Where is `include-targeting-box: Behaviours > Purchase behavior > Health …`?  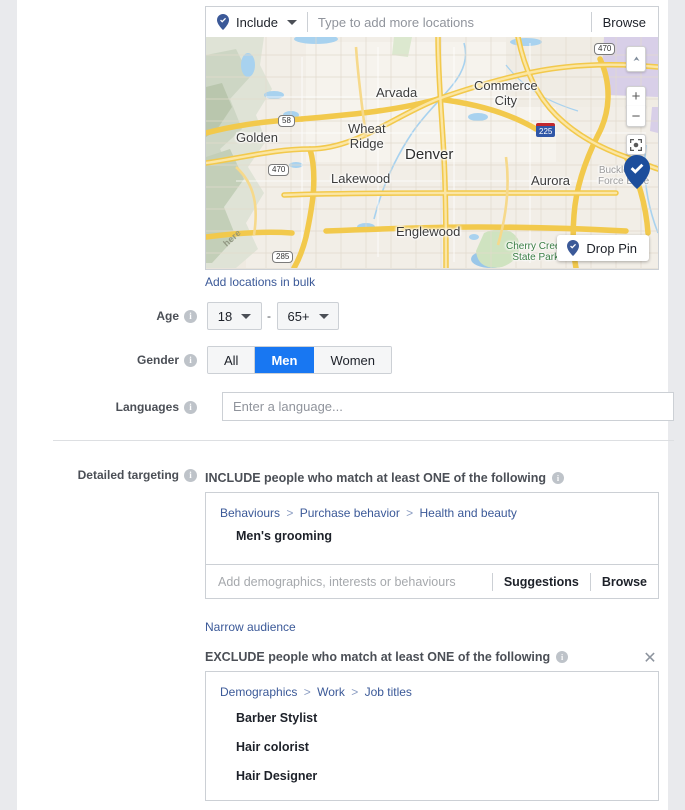 include-targeting-box: Behaviours > Purchase behavior > Health … is located at coordinates (432, 545).